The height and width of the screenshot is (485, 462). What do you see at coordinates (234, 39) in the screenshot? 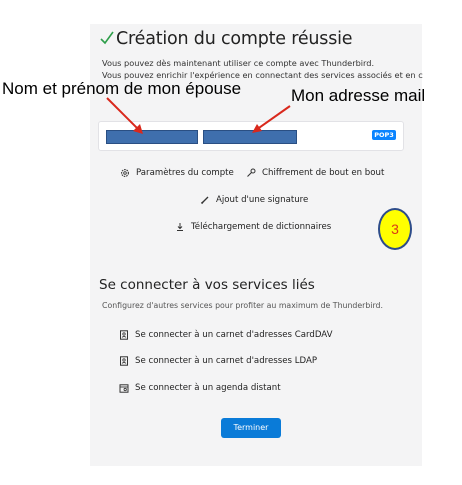
I see `page-title: Création du compte réussie` at bounding box center [234, 39].